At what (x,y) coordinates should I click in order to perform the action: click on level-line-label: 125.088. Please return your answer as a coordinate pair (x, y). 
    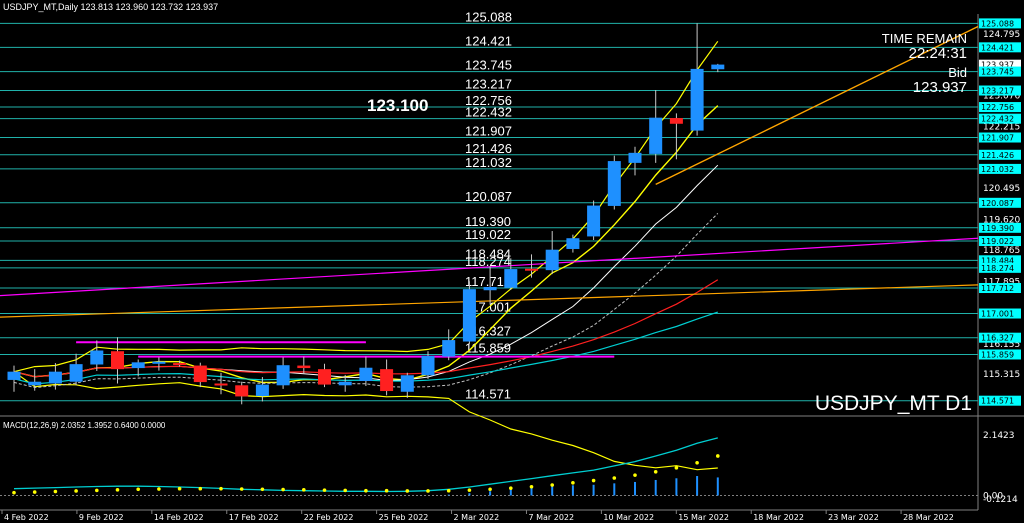
    Looking at the image, I should click on (488, 16).